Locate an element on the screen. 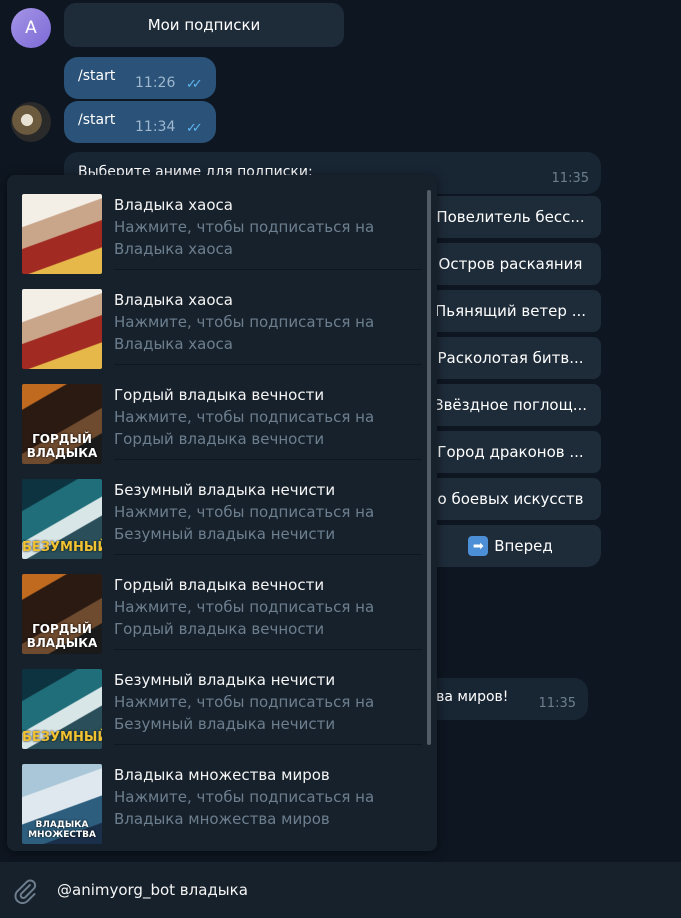 The image size is (681, 918). bot-avatar is located at coordinates (31, 122).